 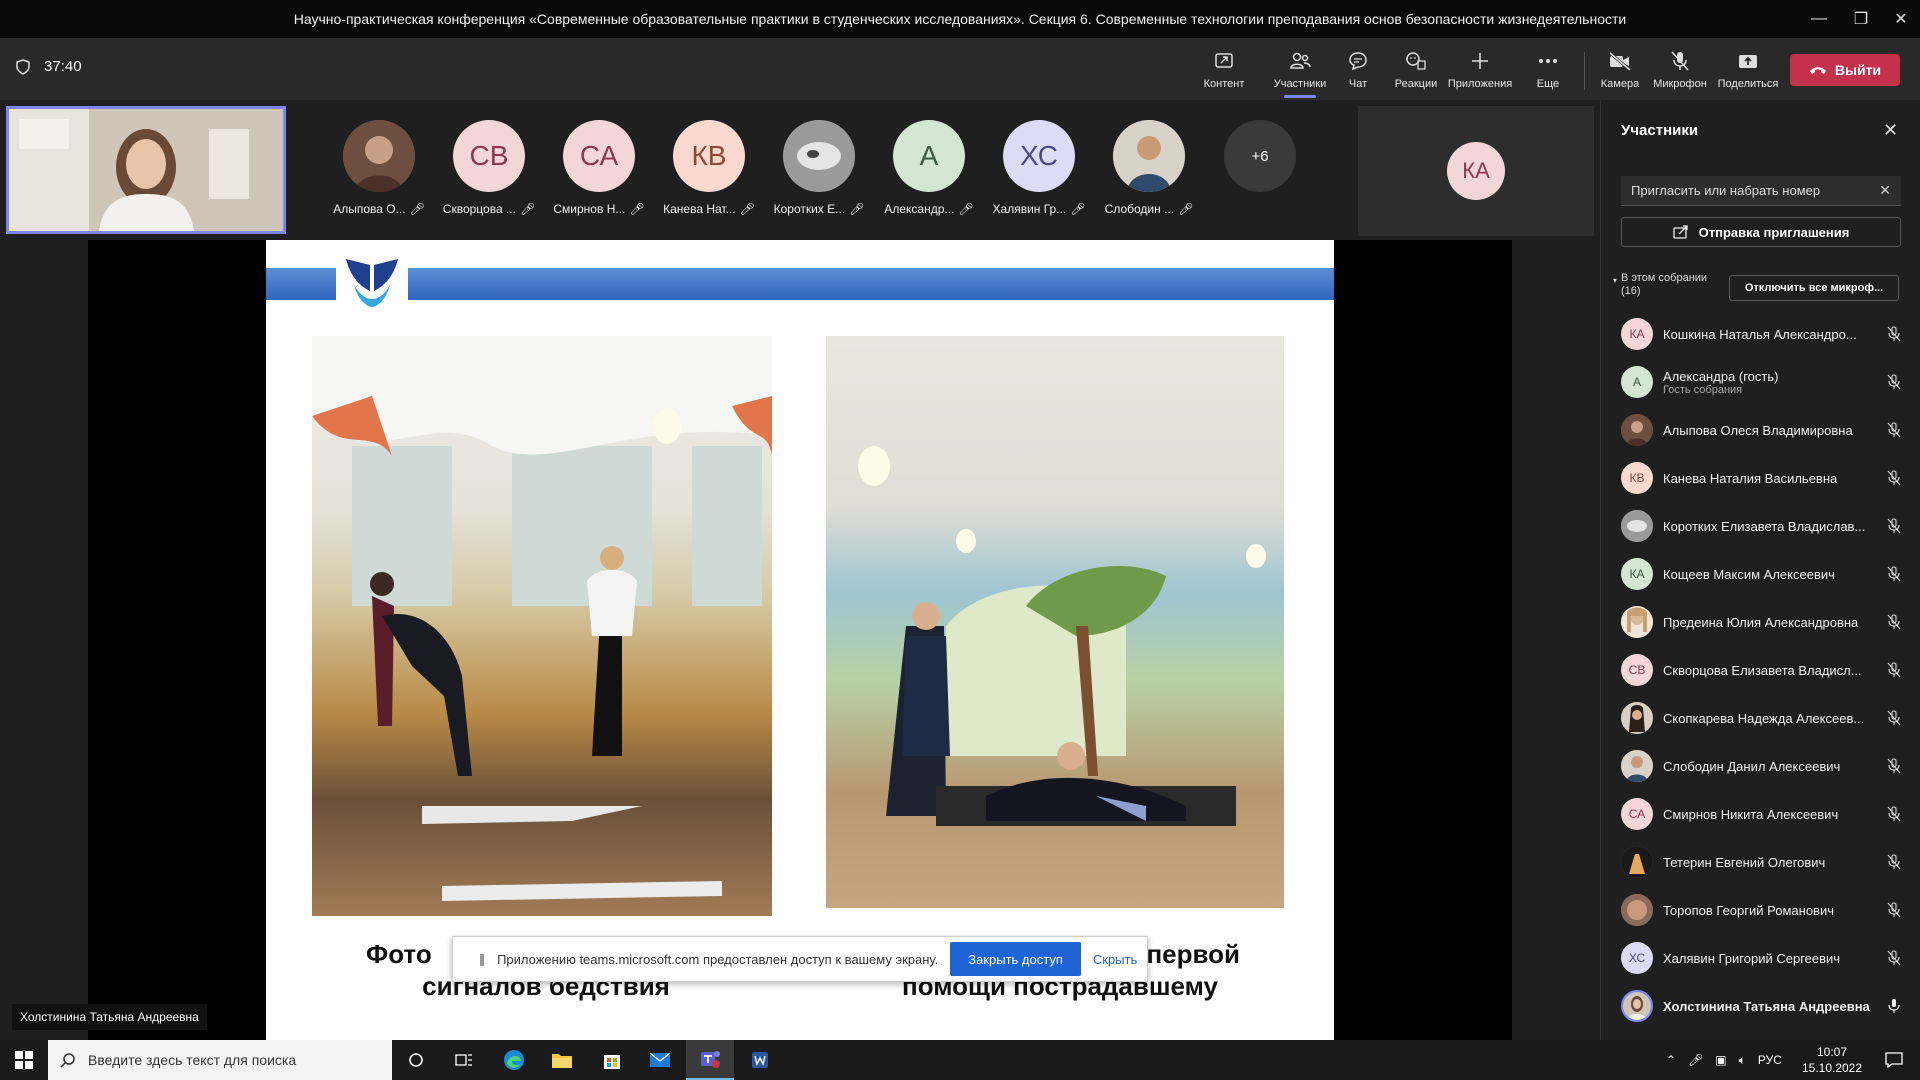 I want to click on volume-icon: 🔈︎, so click(x=1742, y=1060).